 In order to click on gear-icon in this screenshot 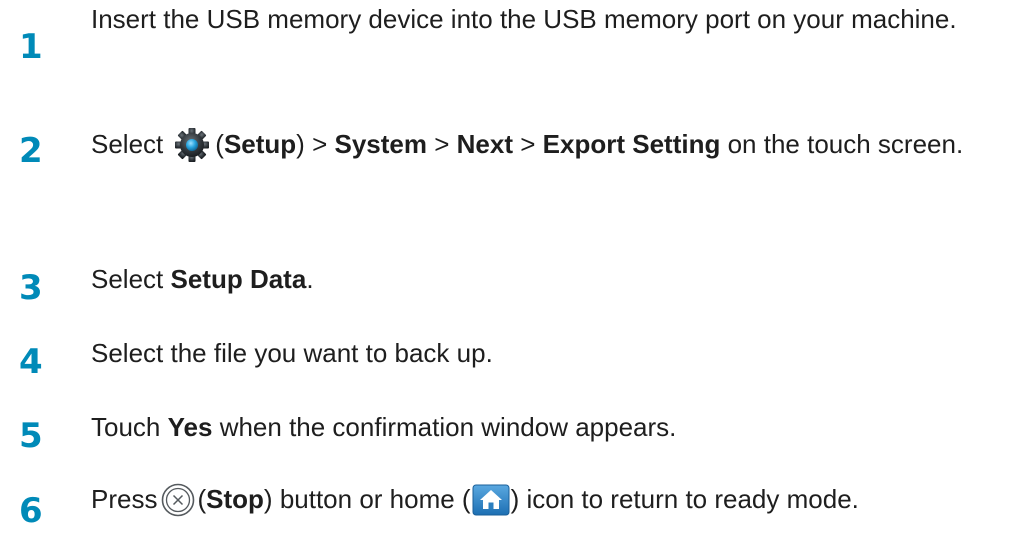, I will do `click(192, 145)`.